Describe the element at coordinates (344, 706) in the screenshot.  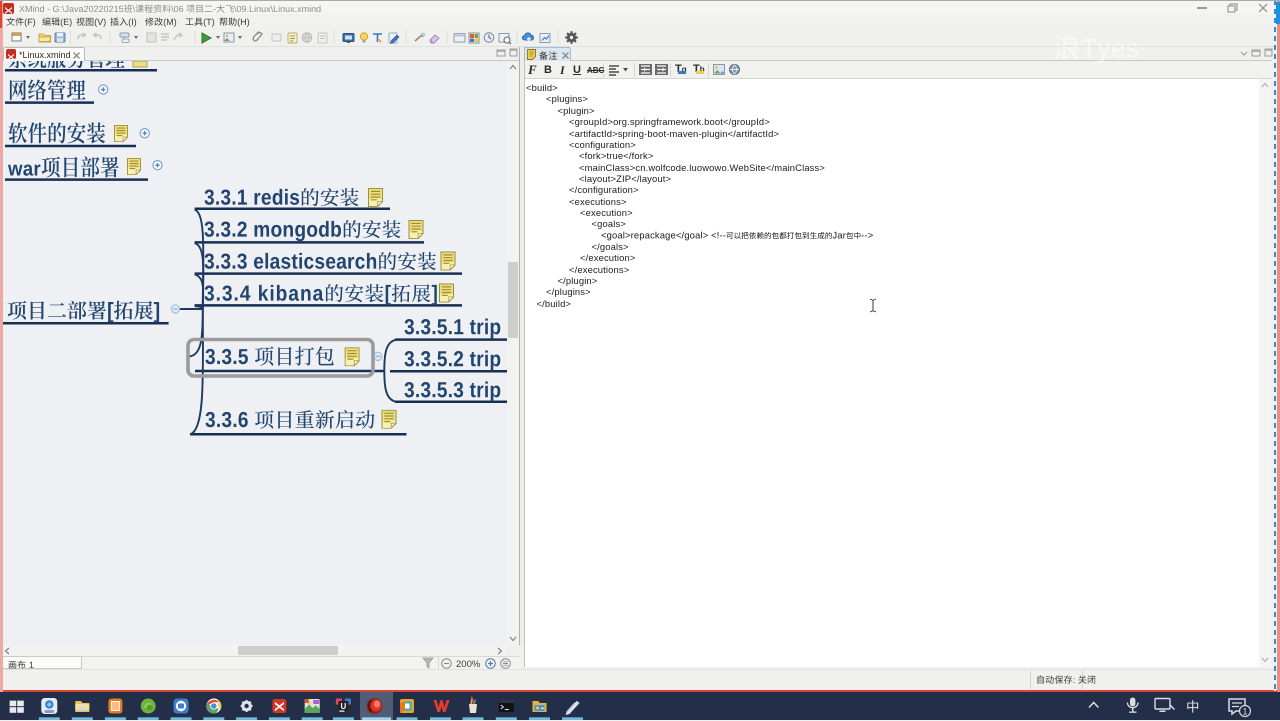
I see `svg-text: U` at that location.